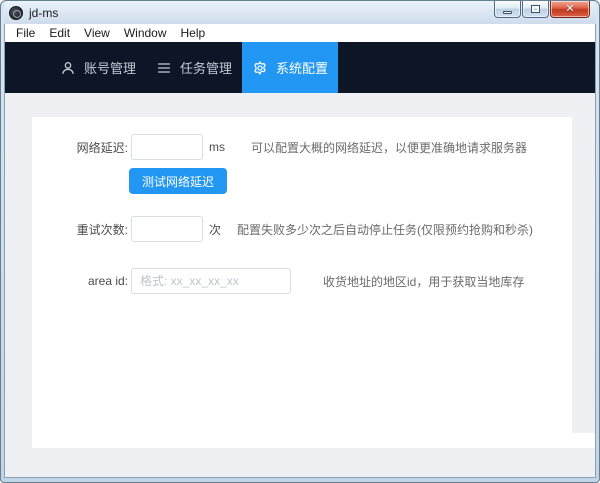  Describe the element at coordinates (178, 181) in the screenshot. I see `test-network-delay-button: 测试网络延迟` at that location.